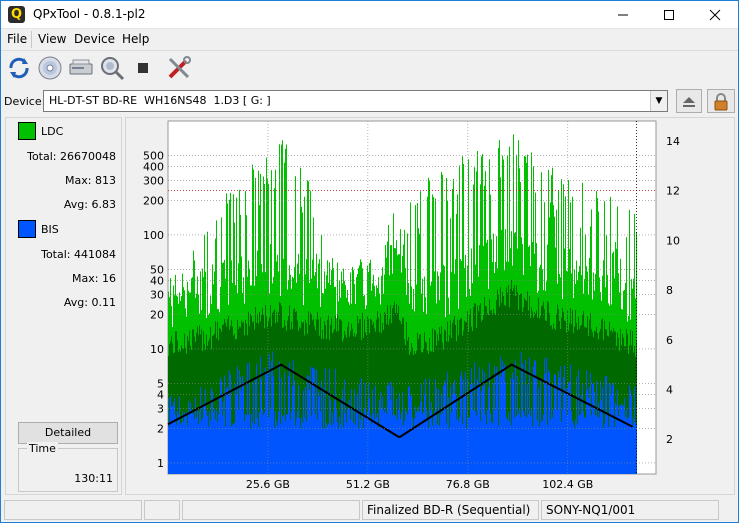 This screenshot has width=739, height=523. I want to click on time-label: Time, so click(42, 448).